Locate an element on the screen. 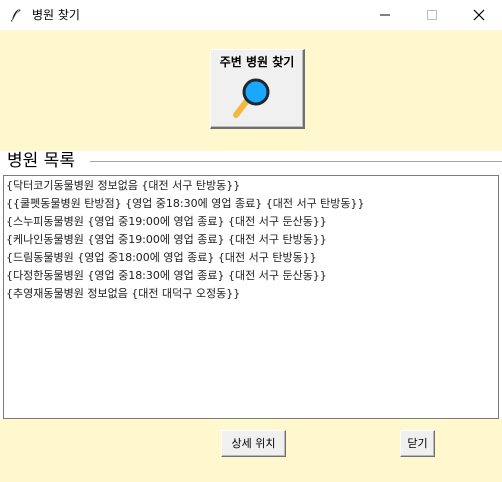  close-window-button is located at coordinates (479, 15).